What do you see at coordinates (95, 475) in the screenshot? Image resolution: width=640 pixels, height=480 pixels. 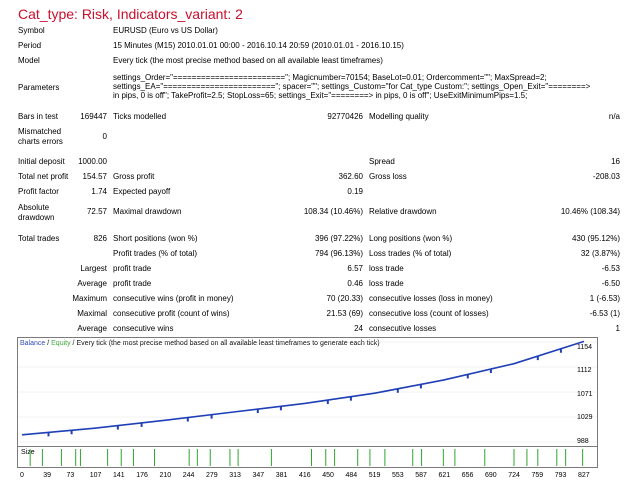 I see `x-tick: 107` at bounding box center [95, 475].